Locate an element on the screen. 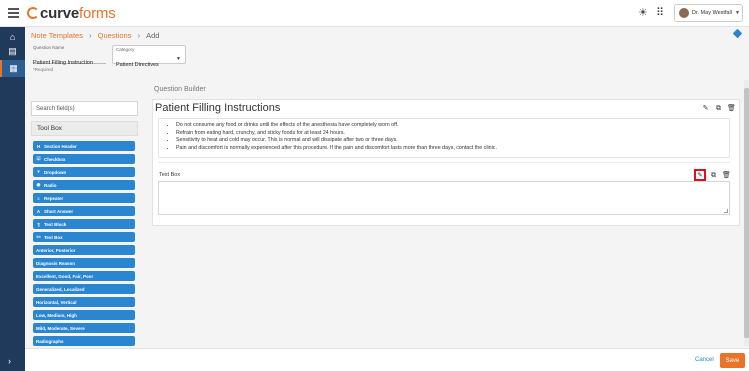 This screenshot has width=749, height=371. question-name-label: Question Name is located at coordinates (49, 47).